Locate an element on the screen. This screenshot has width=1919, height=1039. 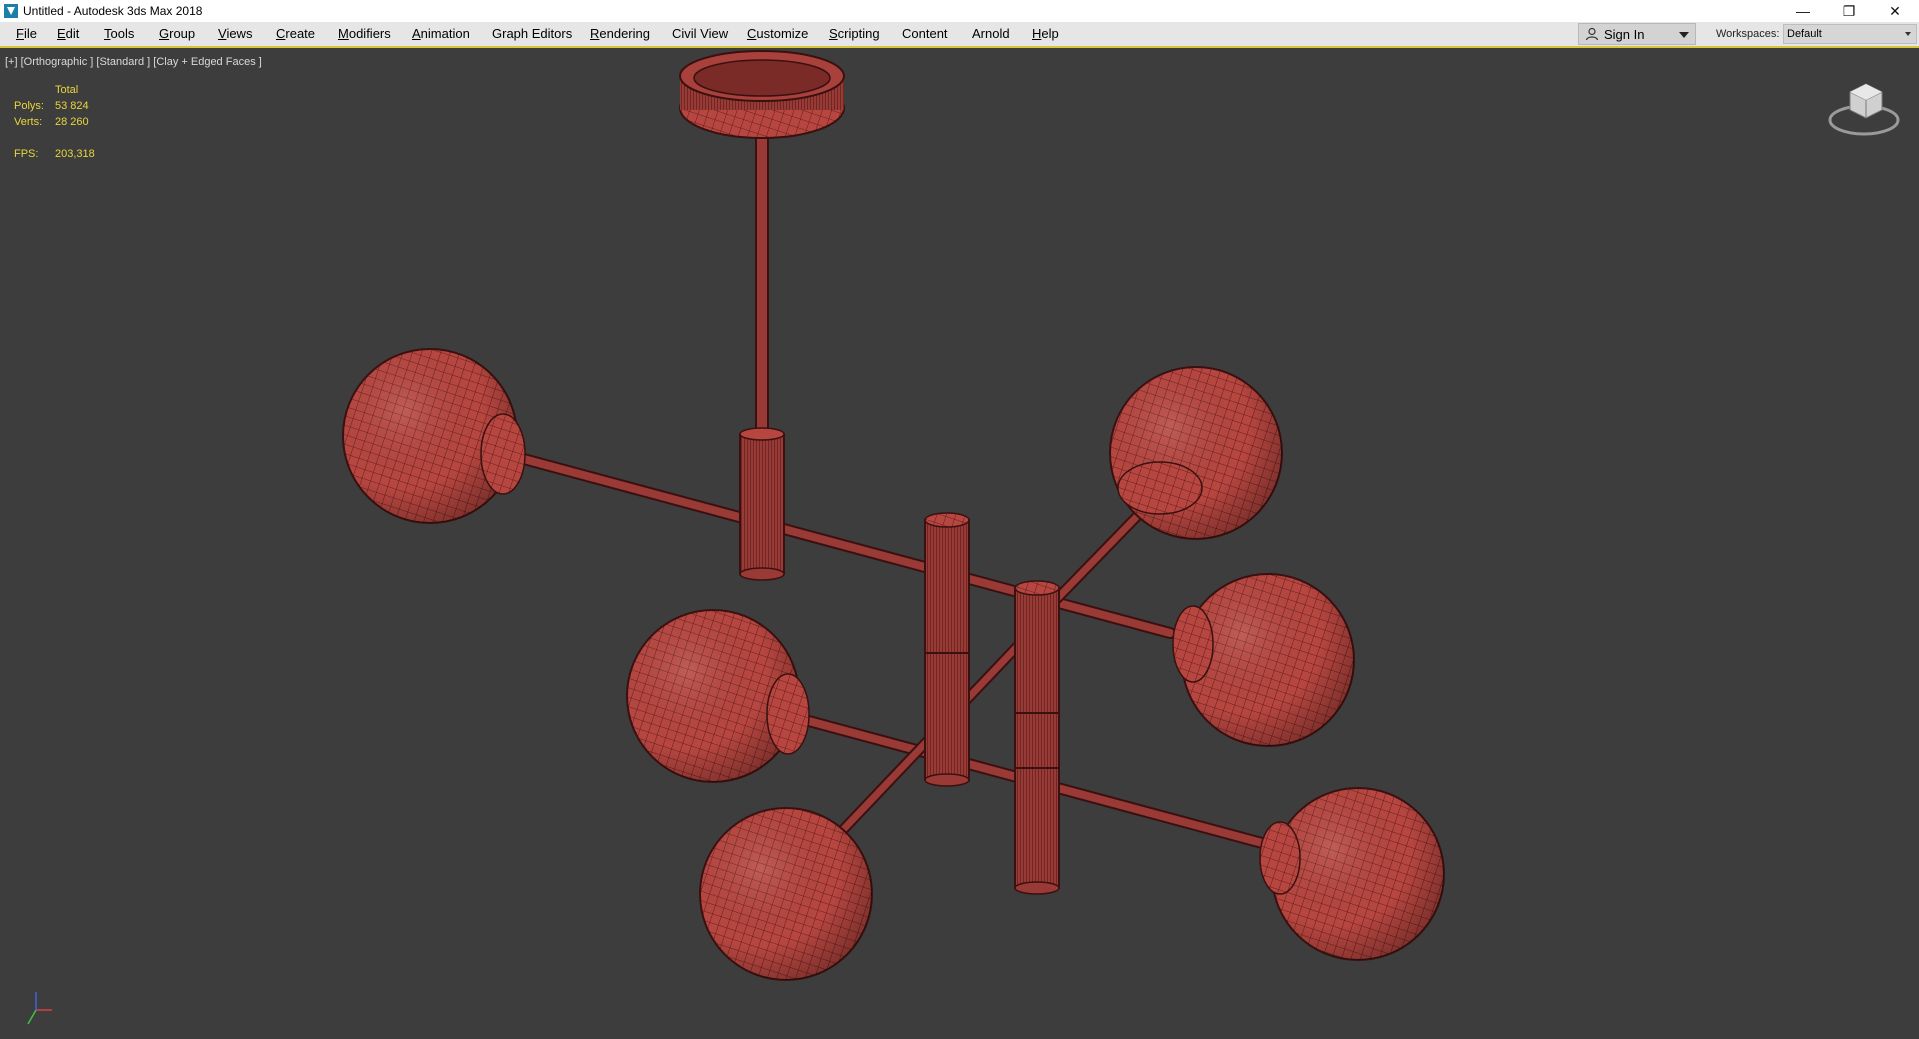
axis-tripod-icon is located at coordinates (39, 1008).